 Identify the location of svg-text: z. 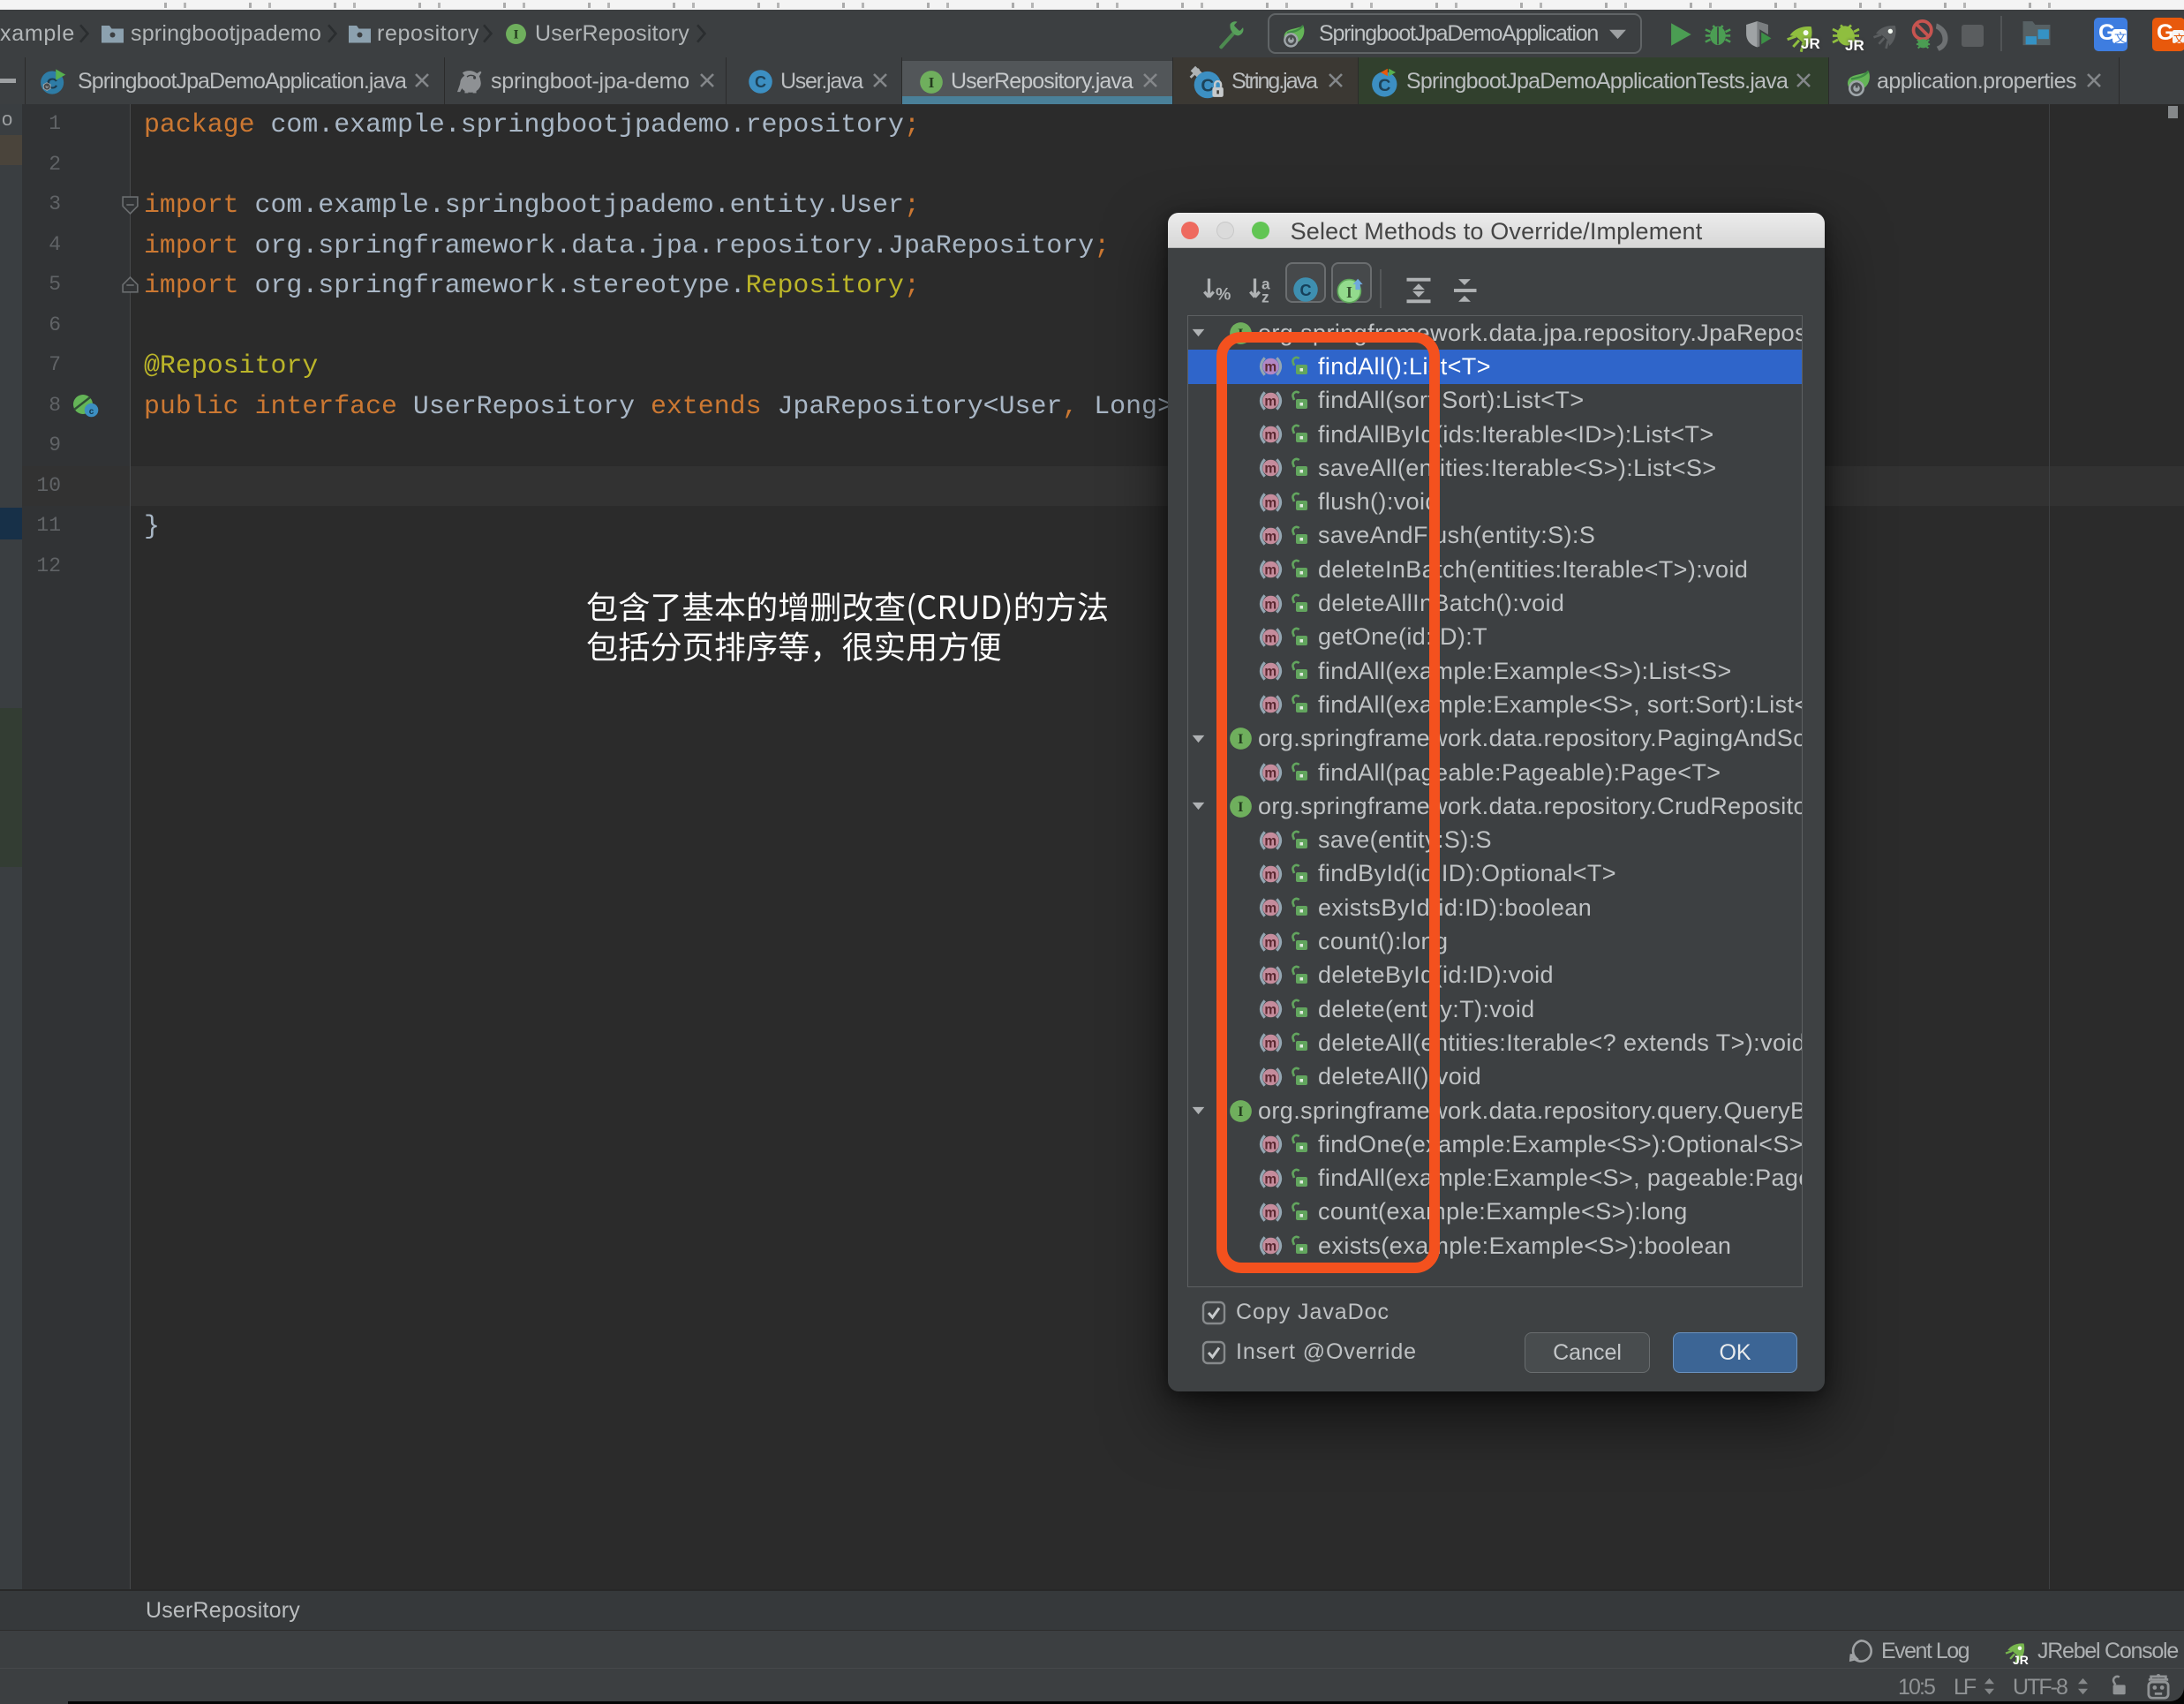
(1265, 298).